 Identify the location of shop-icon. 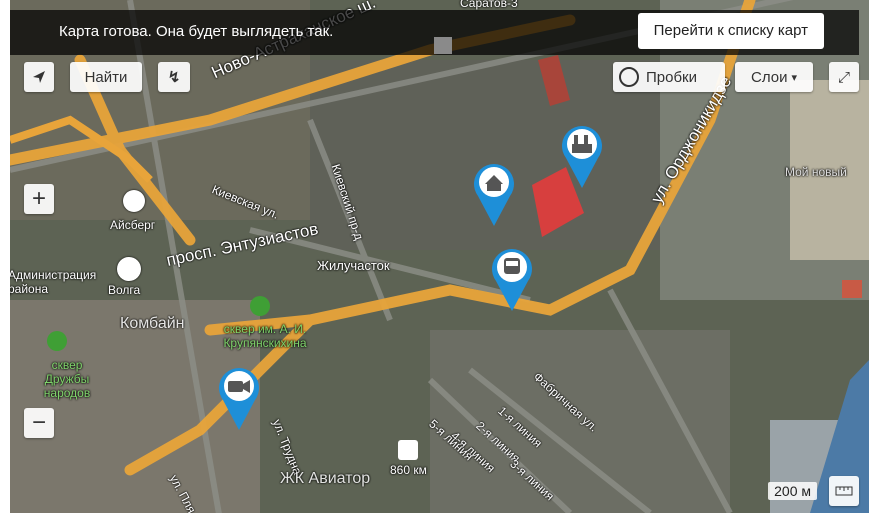
(134, 201).